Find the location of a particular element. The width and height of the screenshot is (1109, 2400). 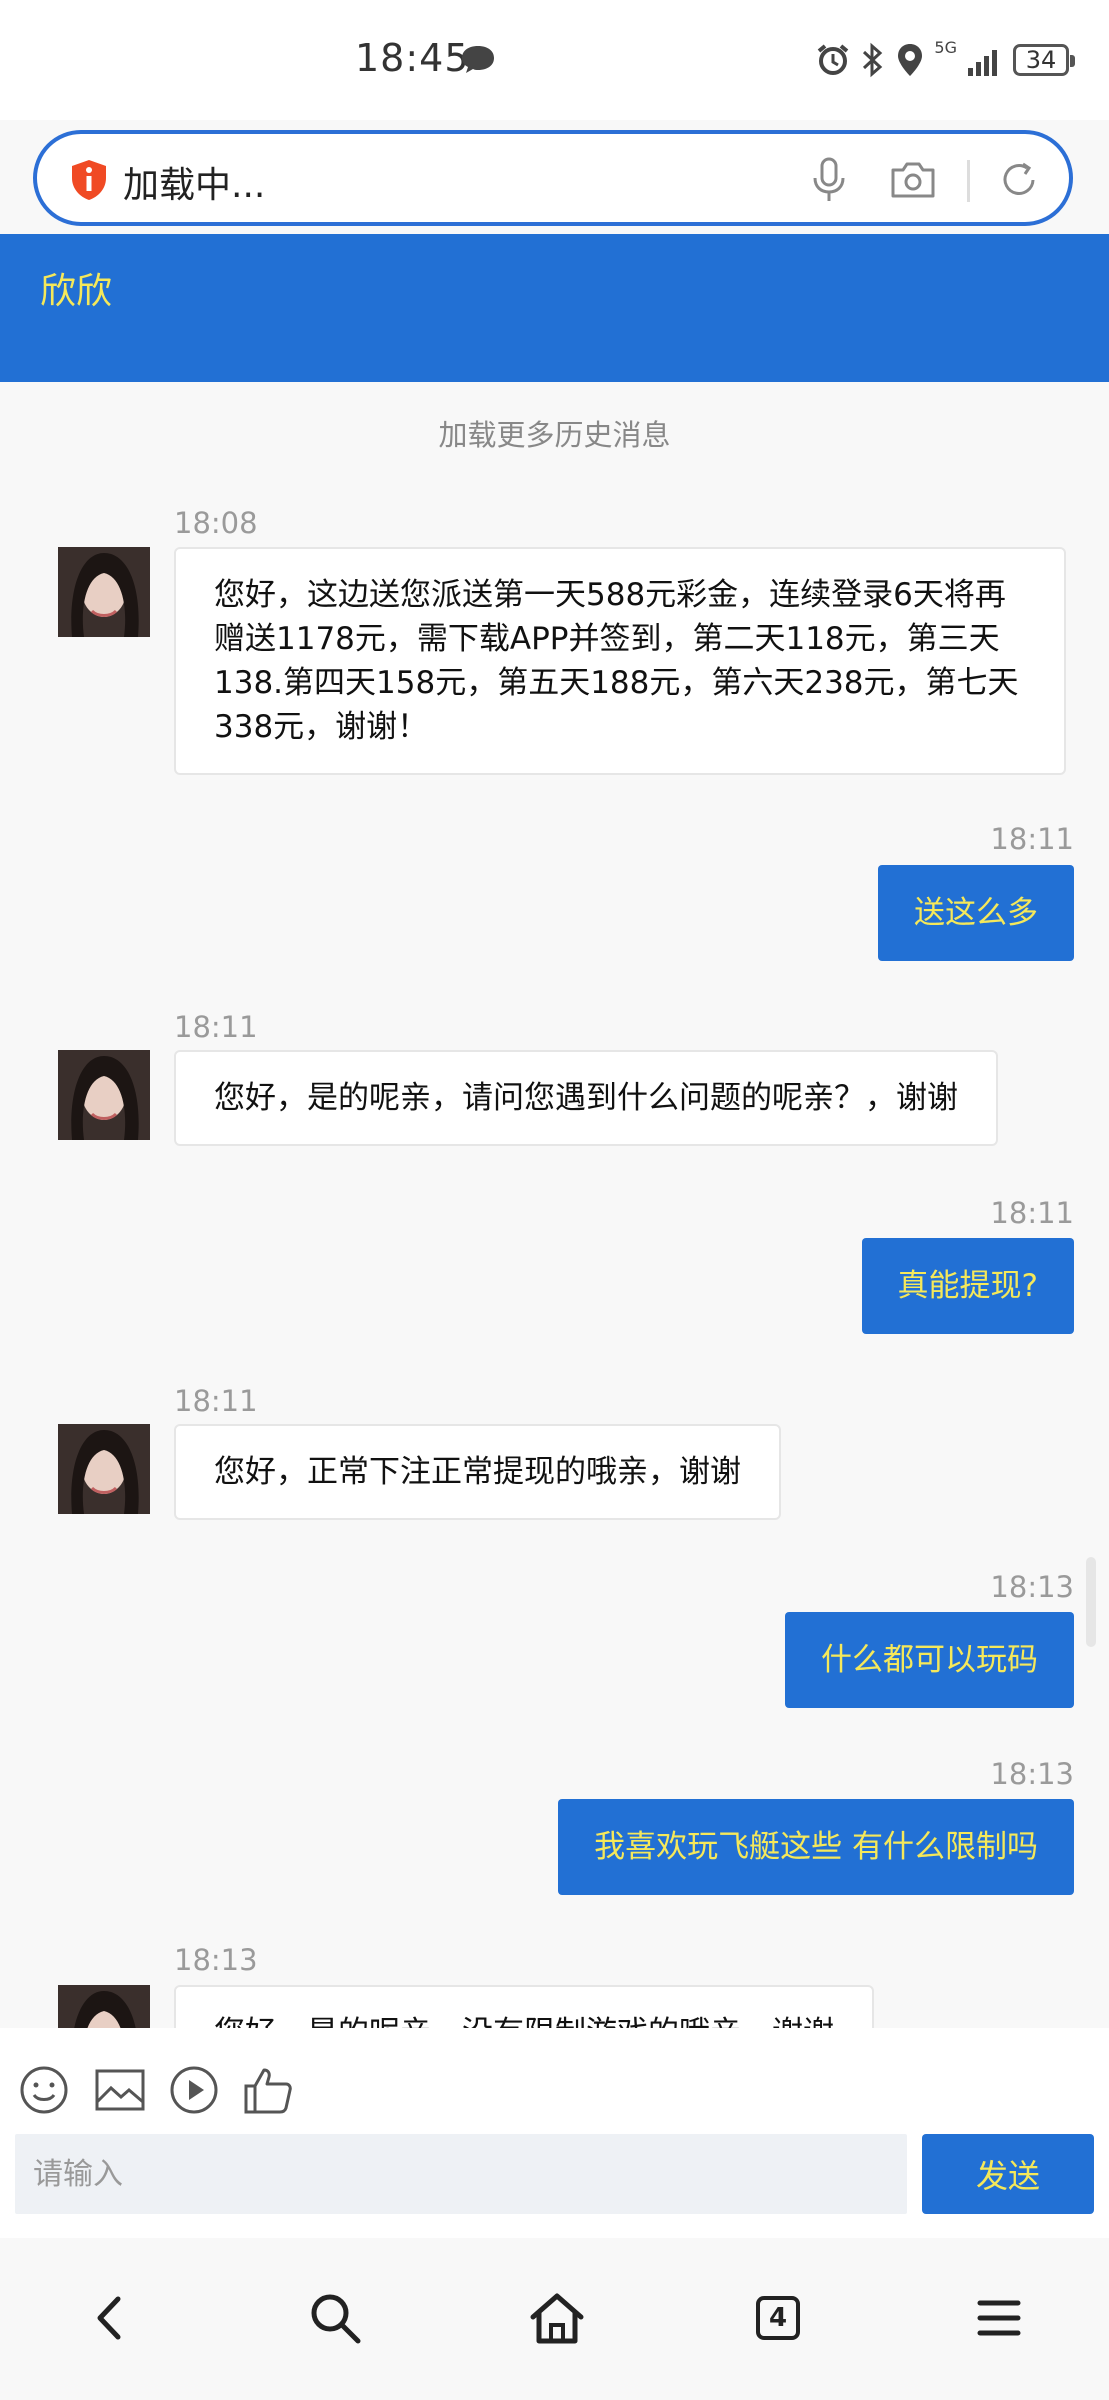

home-button is located at coordinates (557, 2318).